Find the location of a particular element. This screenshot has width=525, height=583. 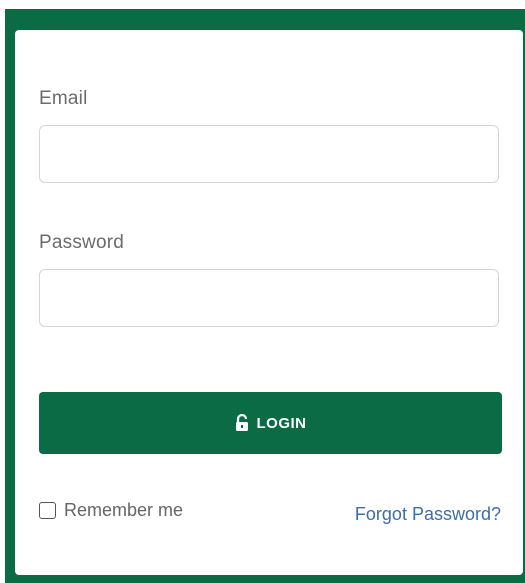

forgot-password-link: Forgot Password? is located at coordinates (428, 514).